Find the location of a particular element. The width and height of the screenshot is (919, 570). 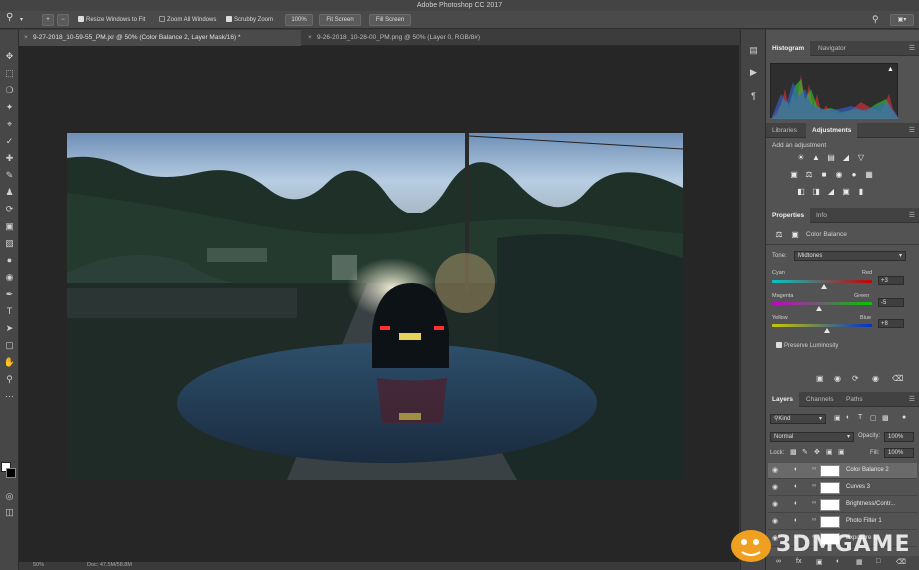

filter-toggle-icon: ● is located at coordinates (904, 417).